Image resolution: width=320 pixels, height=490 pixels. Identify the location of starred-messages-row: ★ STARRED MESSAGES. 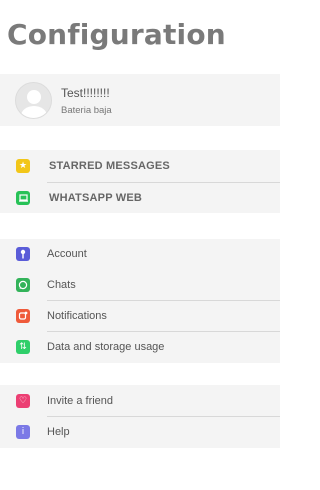
(140, 166).